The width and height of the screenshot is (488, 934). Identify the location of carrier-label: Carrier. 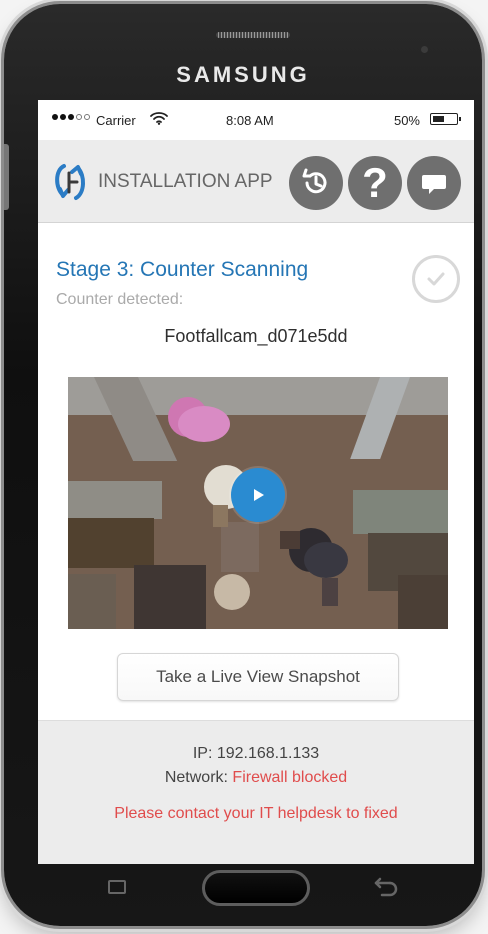
(116, 120).